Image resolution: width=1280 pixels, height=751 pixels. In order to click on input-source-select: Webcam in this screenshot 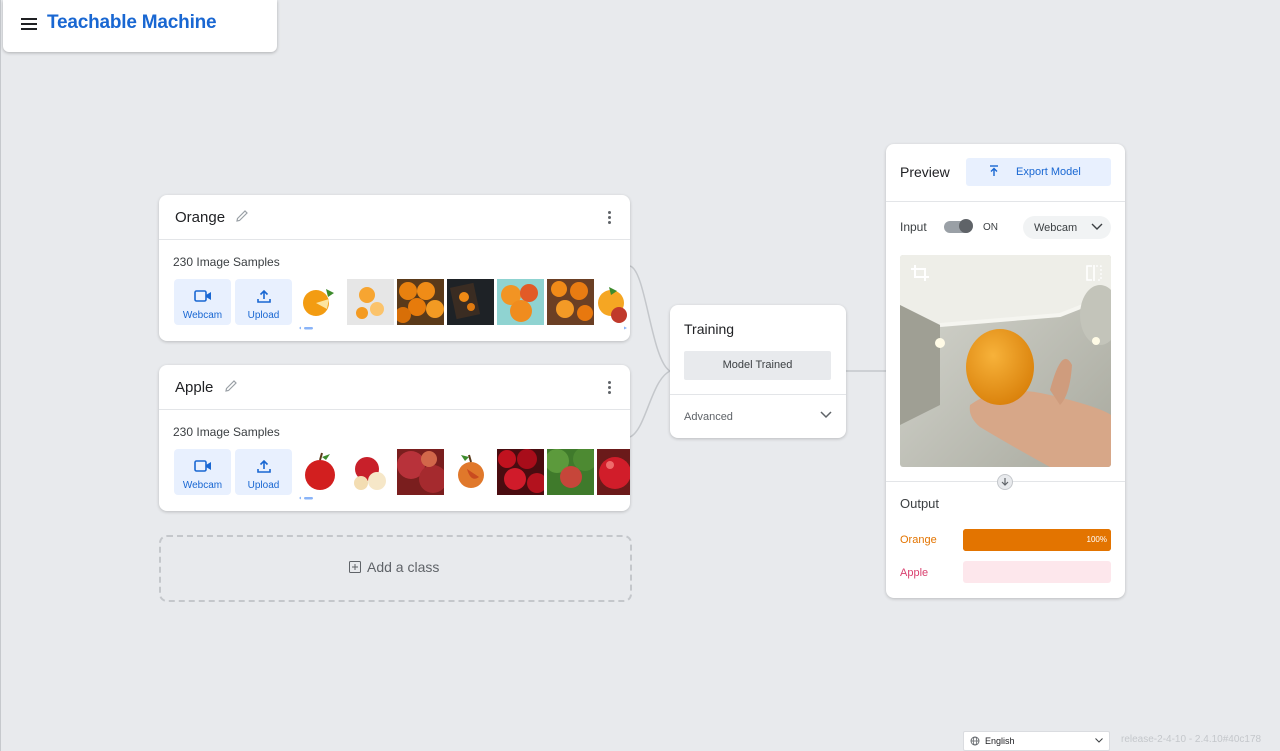, I will do `click(1067, 227)`.